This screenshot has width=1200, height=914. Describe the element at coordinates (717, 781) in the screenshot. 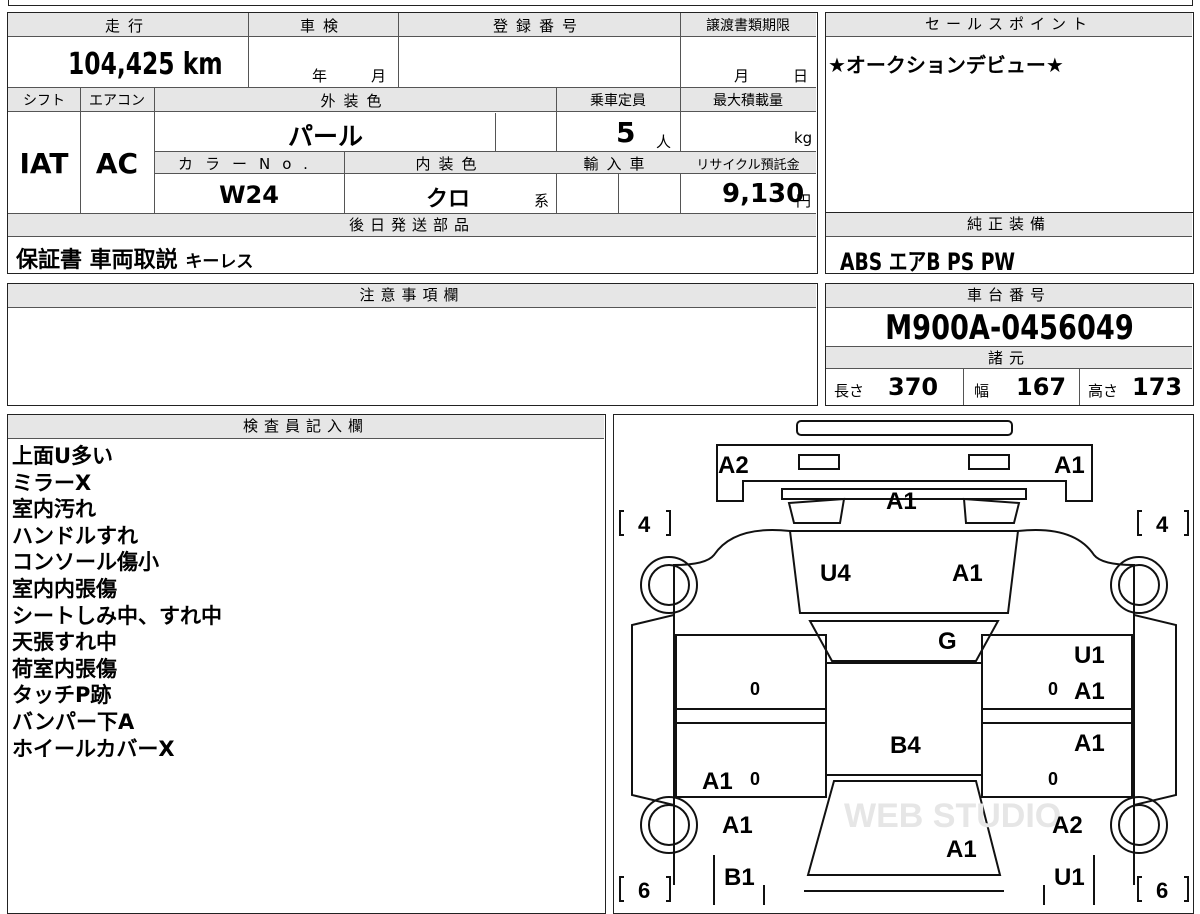

I see `code-left-rear-door: A1` at that location.